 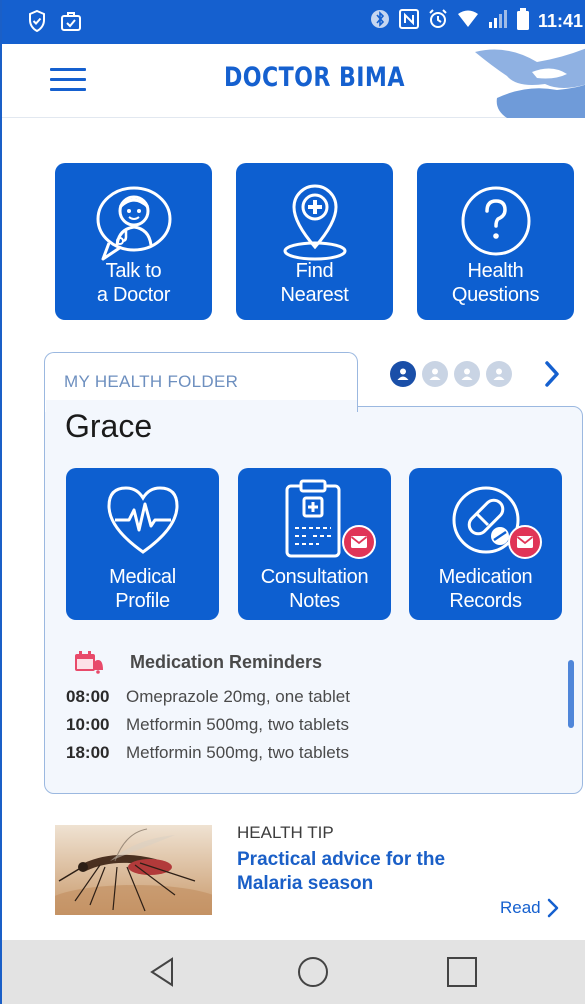 I want to click on medication-records-button: Medication Records, so click(x=485, y=544).